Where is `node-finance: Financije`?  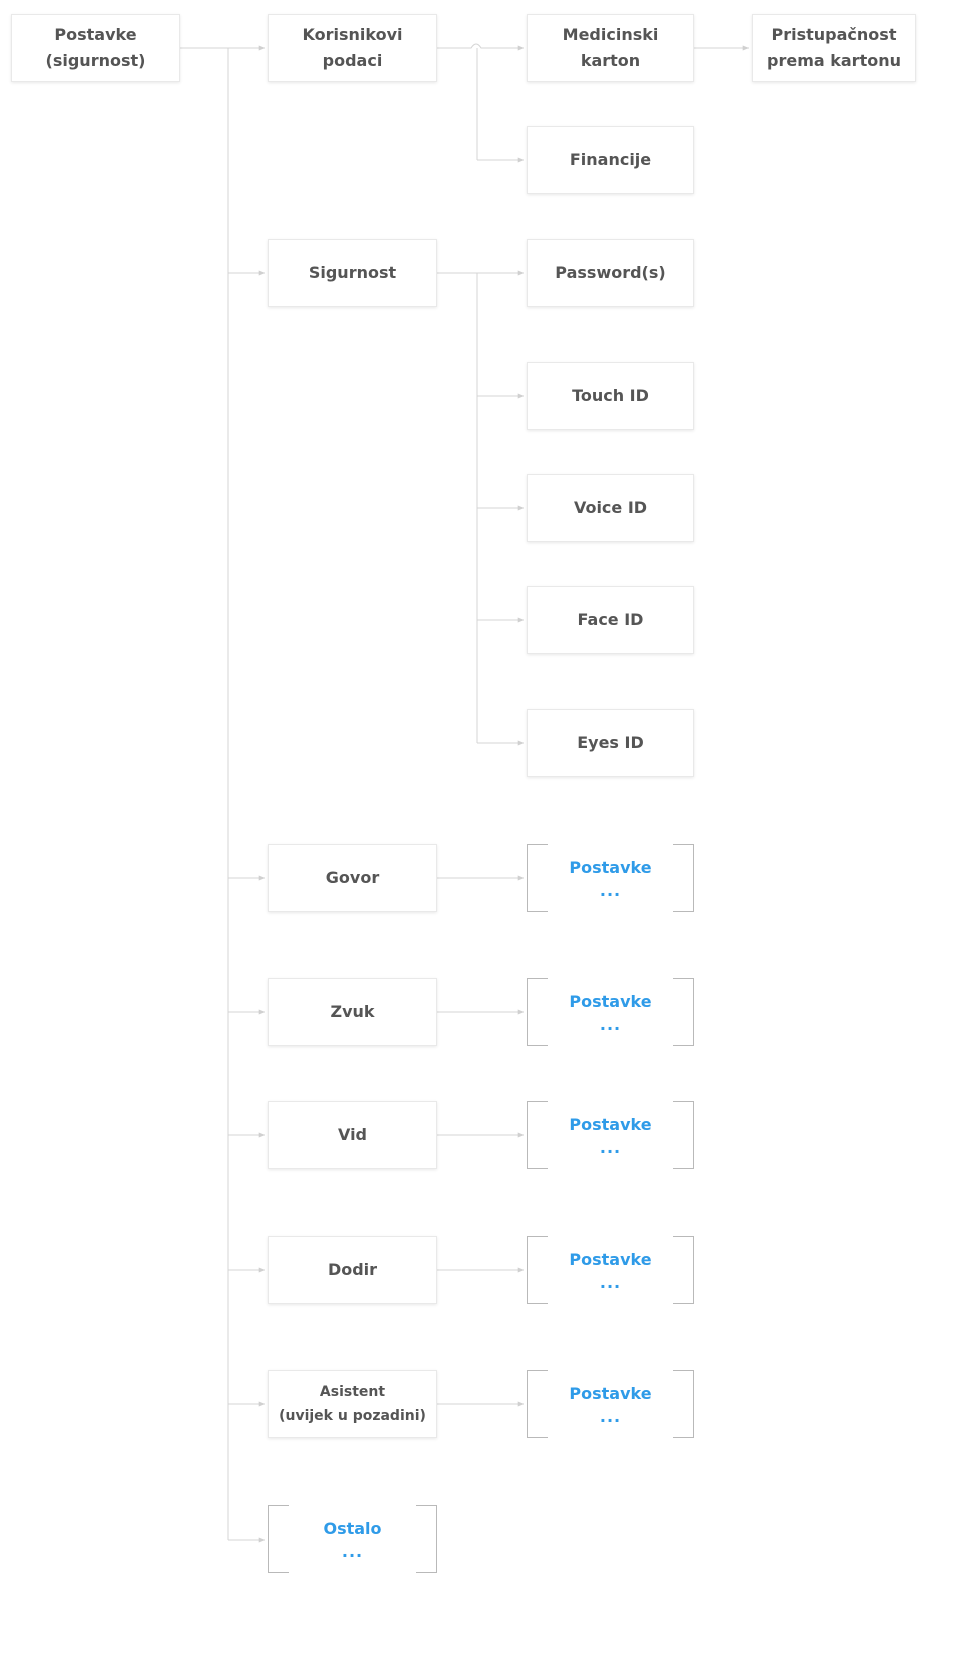
node-finance: Financije is located at coordinates (610, 160).